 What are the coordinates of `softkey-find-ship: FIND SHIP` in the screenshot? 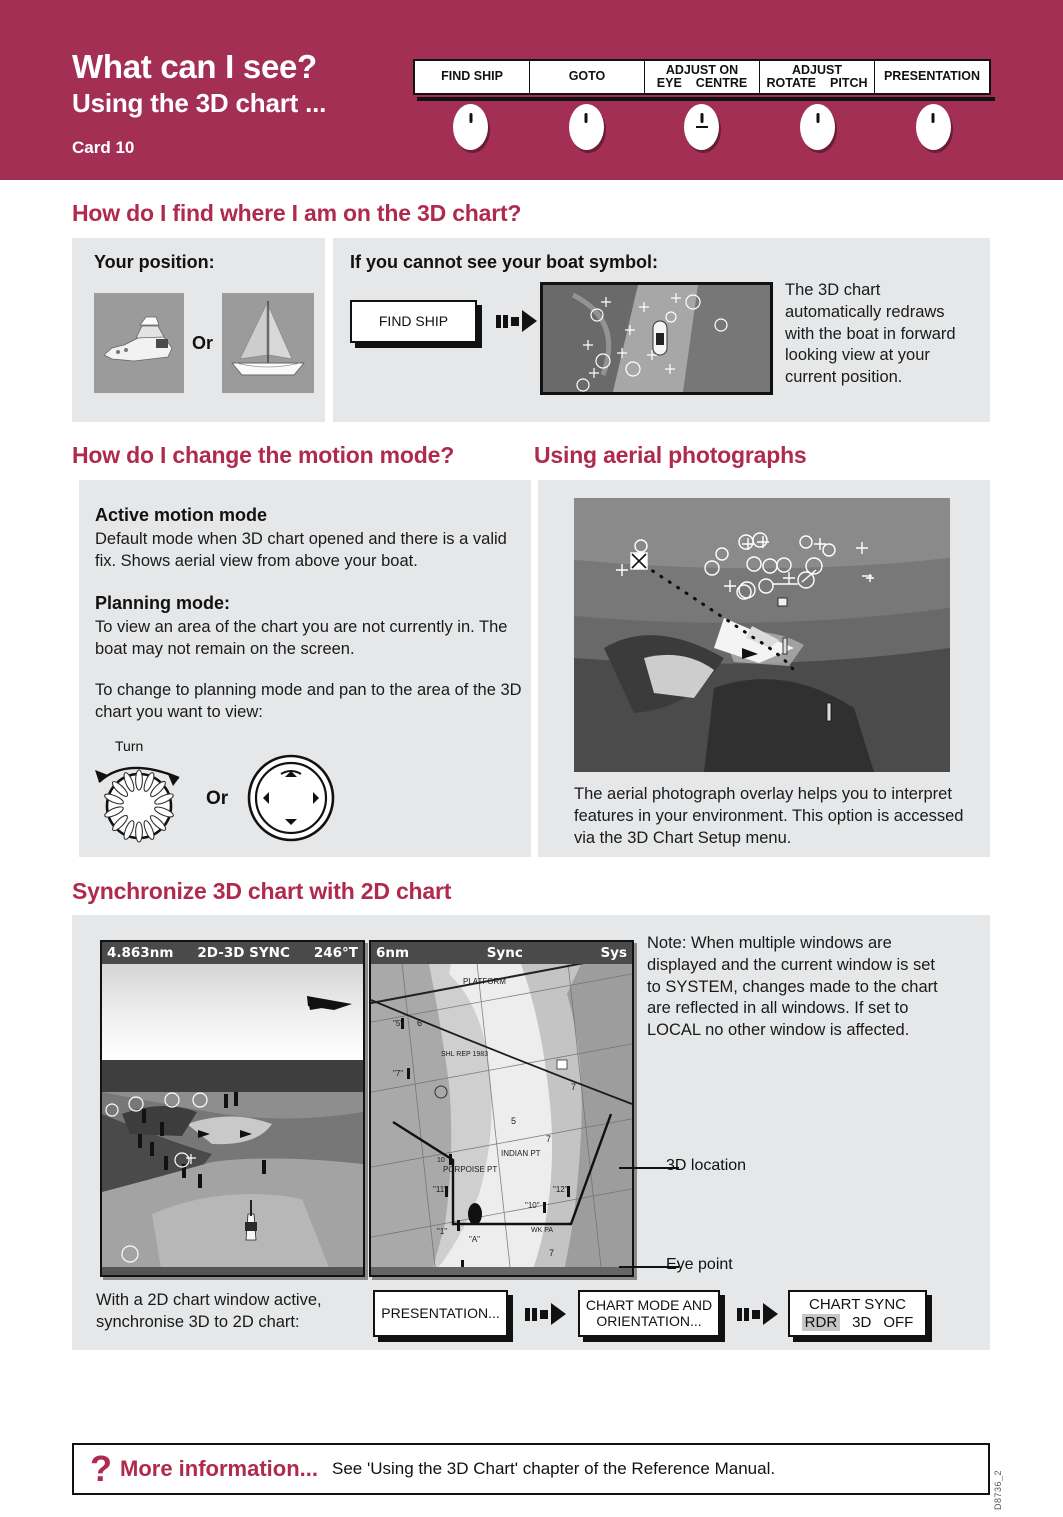 It's located at (472, 77).